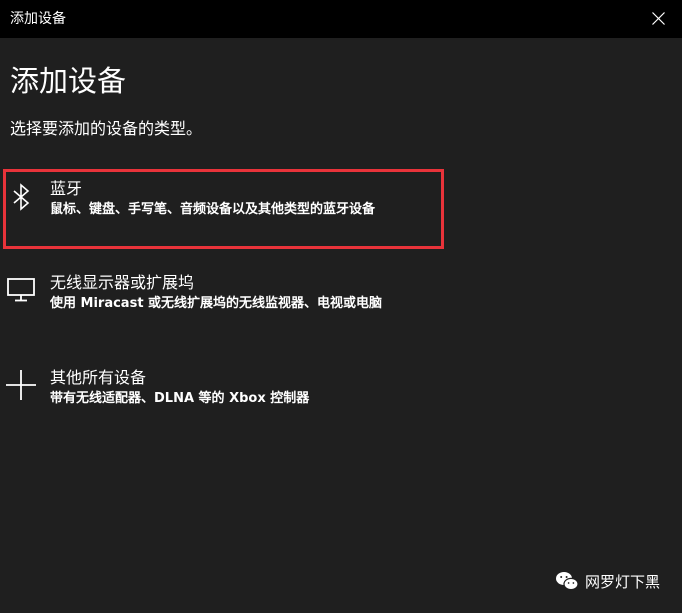 This screenshot has height=613, width=682. Describe the element at coordinates (21, 385) in the screenshot. I see `plus-icon` at that location.